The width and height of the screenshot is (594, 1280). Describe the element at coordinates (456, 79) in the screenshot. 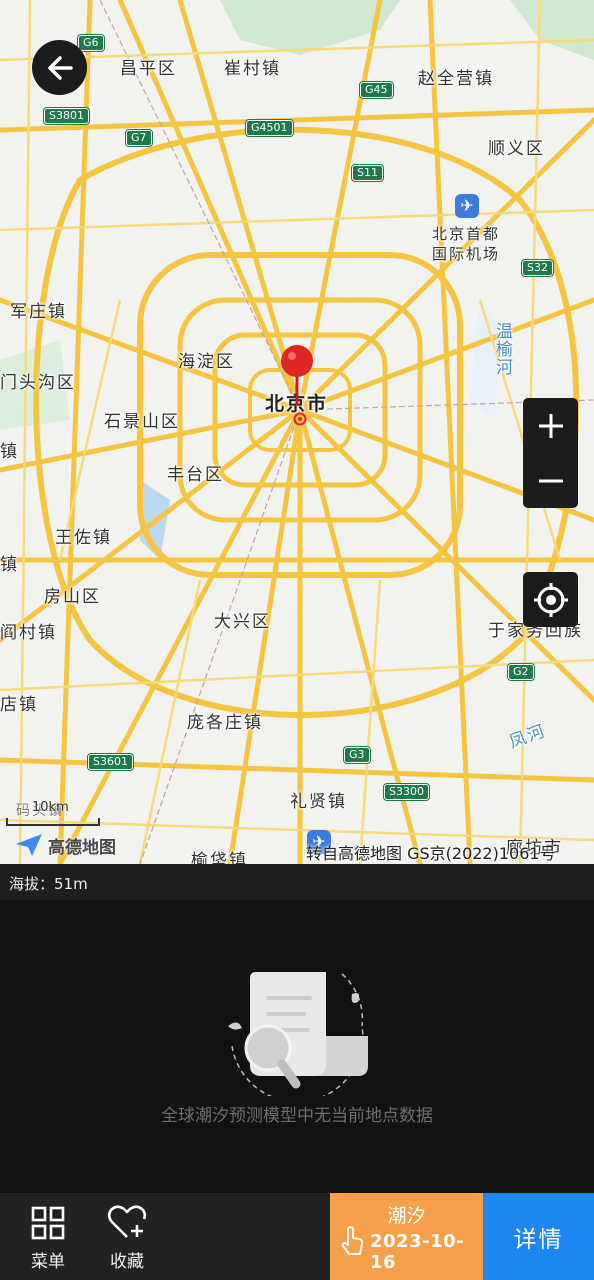

I see `place-zhaoquanying: 赵全营镇` at that location.